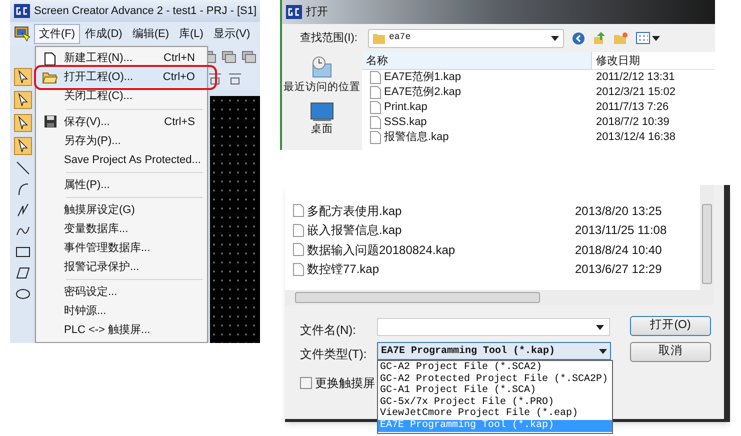 Image resolution: width=741 pixels, height=436 pixels. Describe the element at coordinates (423, 92) in the screenshot. I see `file-name: EA7E范例2.kap` at that location.